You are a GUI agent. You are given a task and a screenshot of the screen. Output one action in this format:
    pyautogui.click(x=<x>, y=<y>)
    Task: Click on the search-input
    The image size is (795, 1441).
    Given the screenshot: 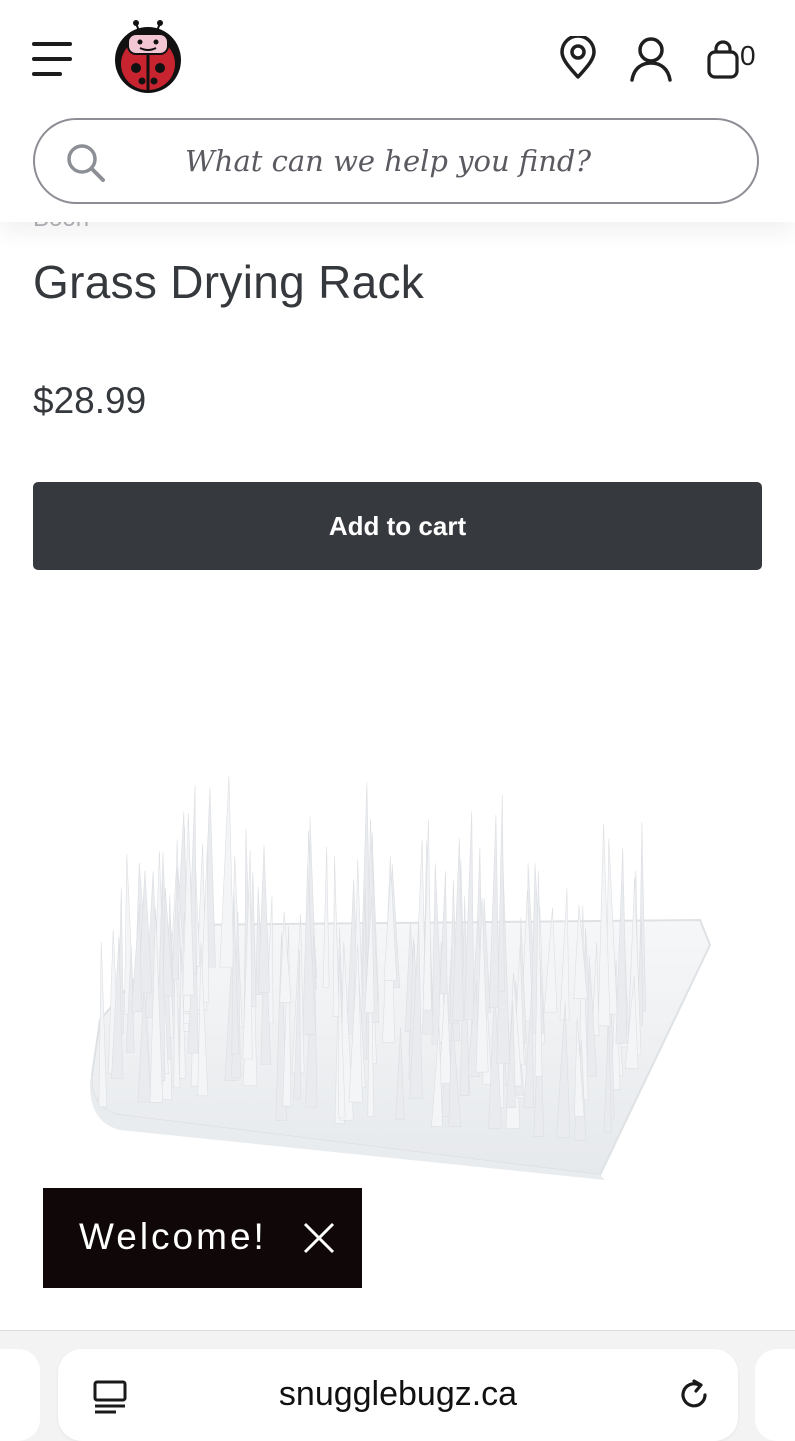 What is the action you would take?
    pyautogui.click(x=445, y=161)
    